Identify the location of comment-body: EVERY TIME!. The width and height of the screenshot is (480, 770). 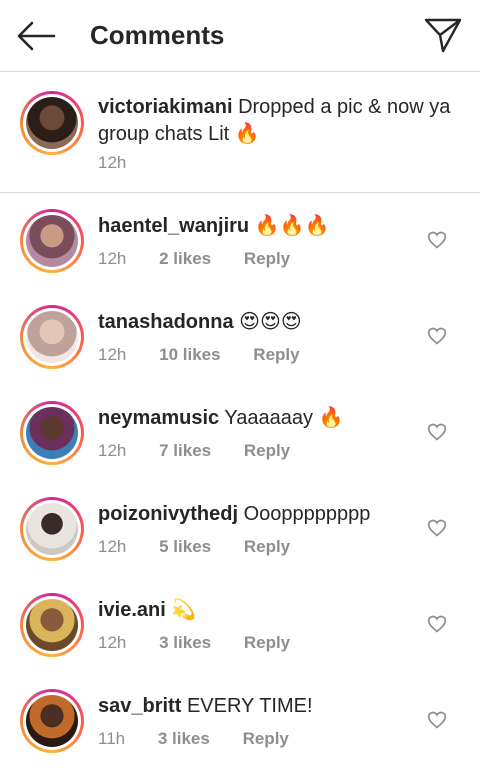
(249, 706).